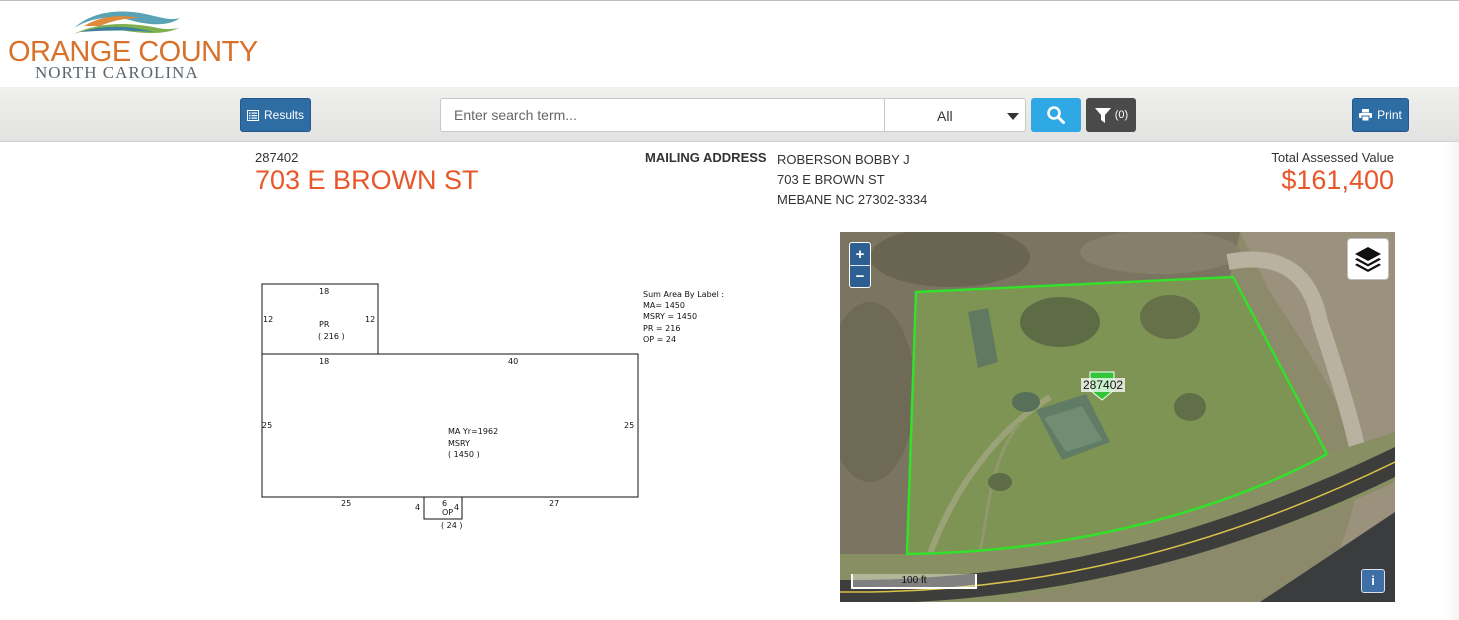  Describe the element at coordinates (117, 72) in the screenshot. I see `logo-subtitle: NORTH CAROLINA` at that location.